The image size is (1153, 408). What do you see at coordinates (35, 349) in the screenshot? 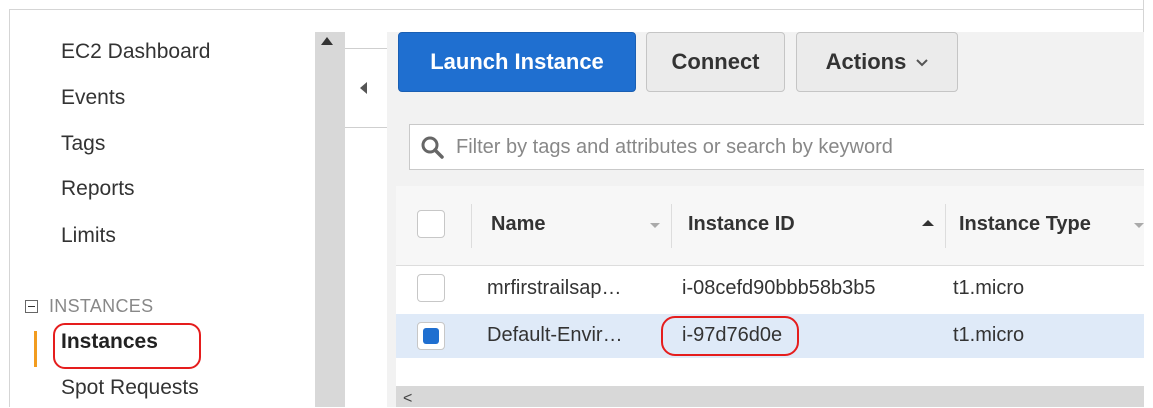
I see `active-indicator` at bounding box center [35, 349].